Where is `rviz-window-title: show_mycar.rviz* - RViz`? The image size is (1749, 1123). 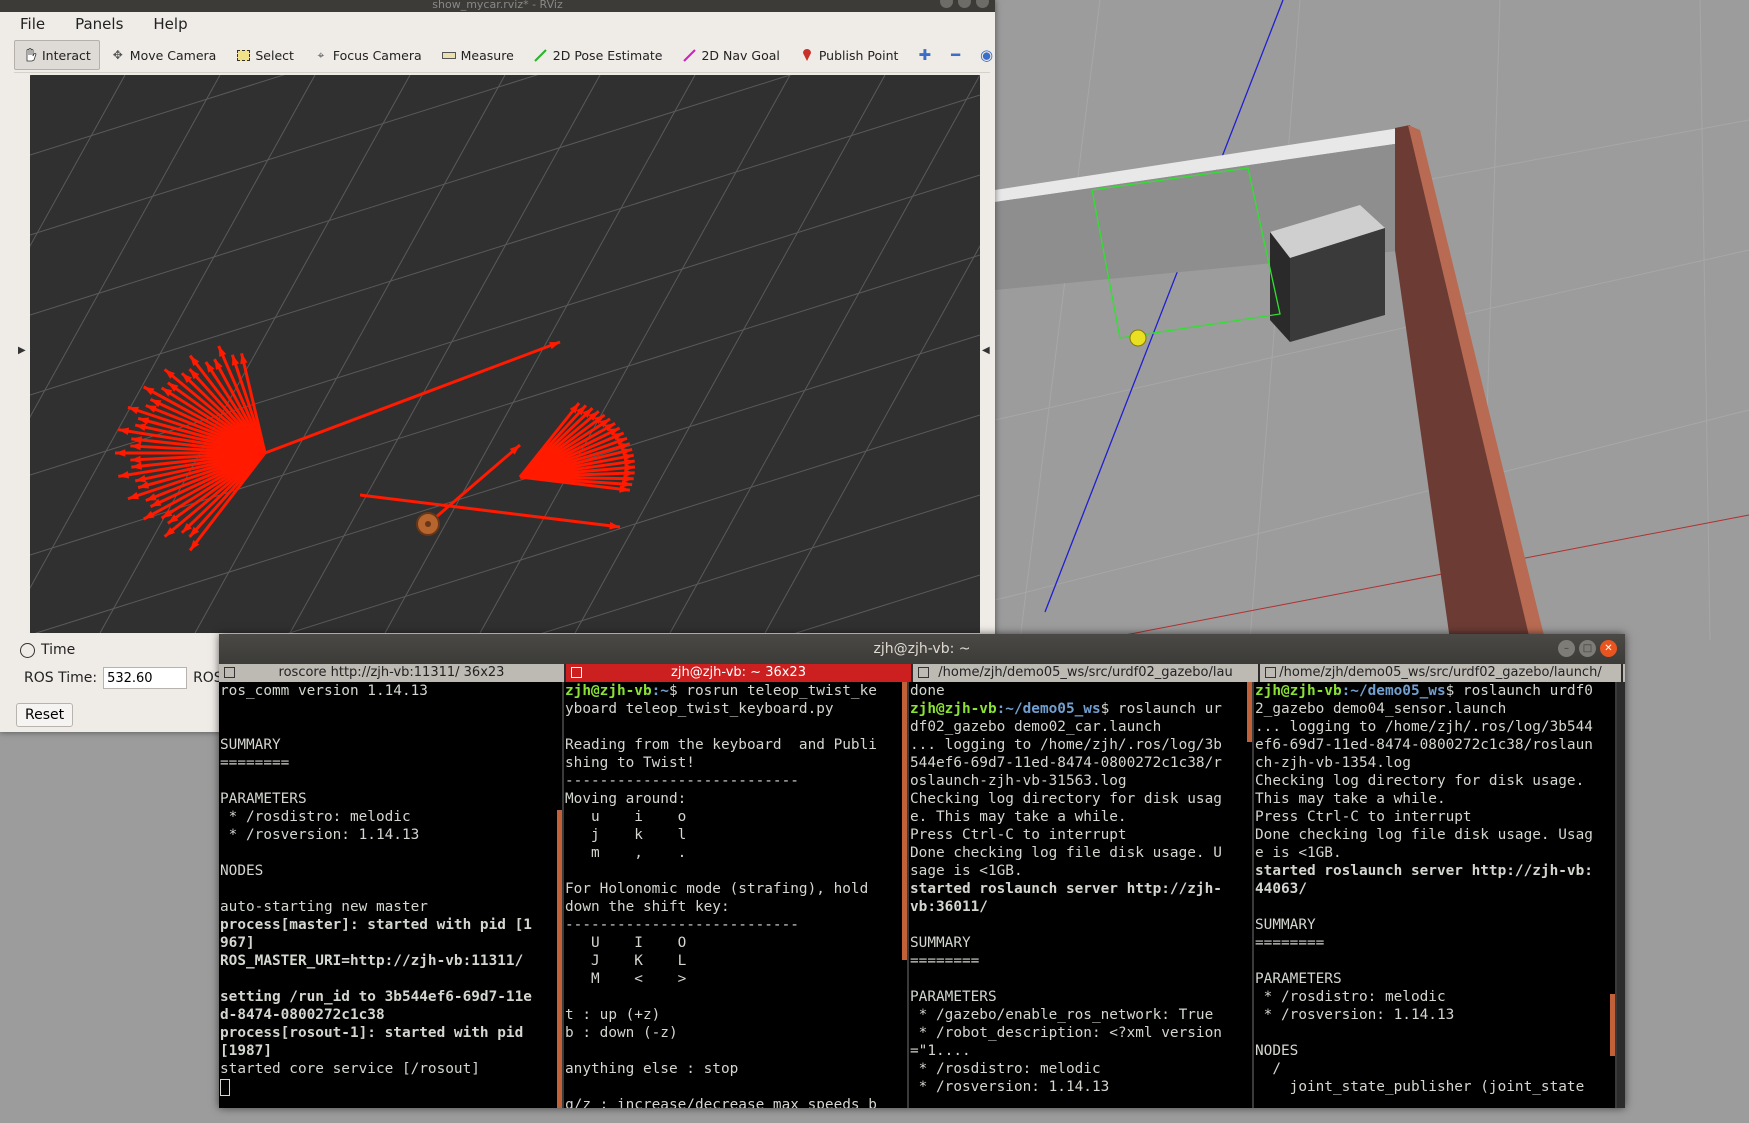
rviz-window-title: show_mycar.rviz* - RViz is located at coordinates (497, 5).